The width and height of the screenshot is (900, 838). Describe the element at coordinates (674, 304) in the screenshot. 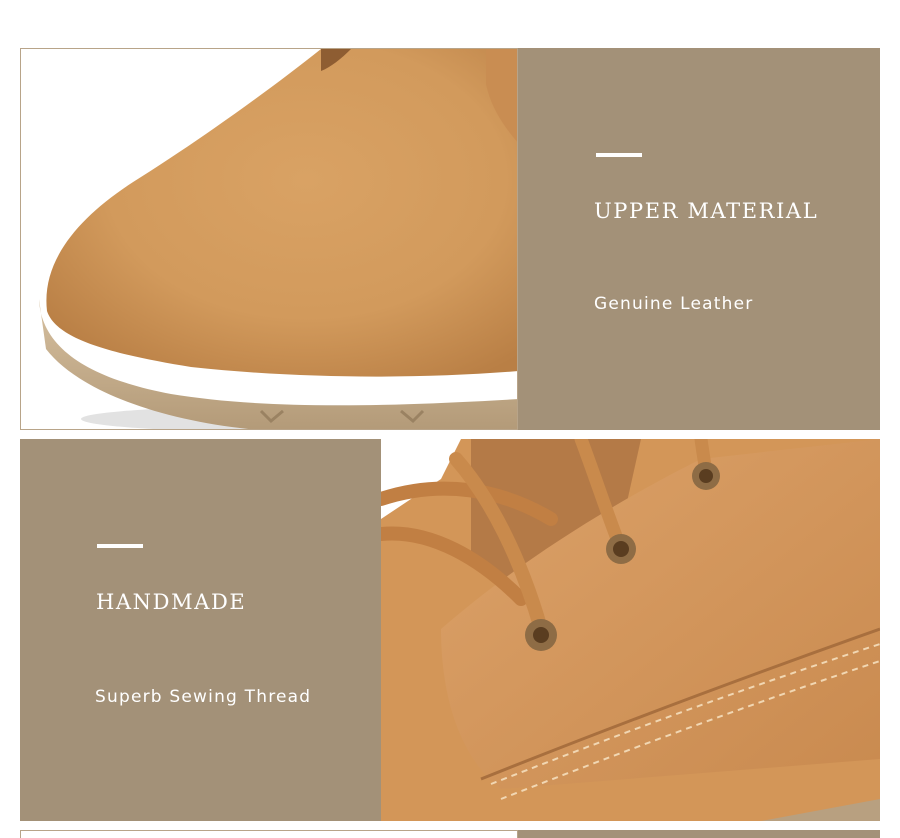

I see `feature-subtitle: Genuine Leather` at that location.